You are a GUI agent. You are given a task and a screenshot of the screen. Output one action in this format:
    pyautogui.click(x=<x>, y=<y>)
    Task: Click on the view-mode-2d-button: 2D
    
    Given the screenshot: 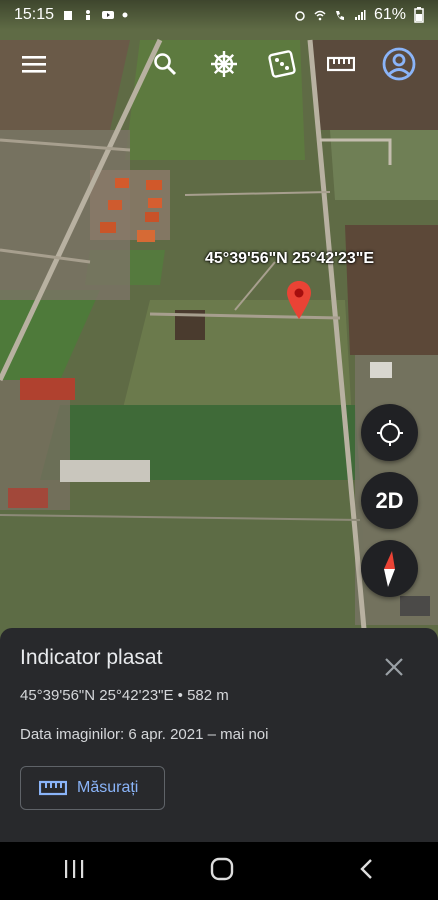 What is the action you would take?
    pyautogui.click(x=389, y=500)
    